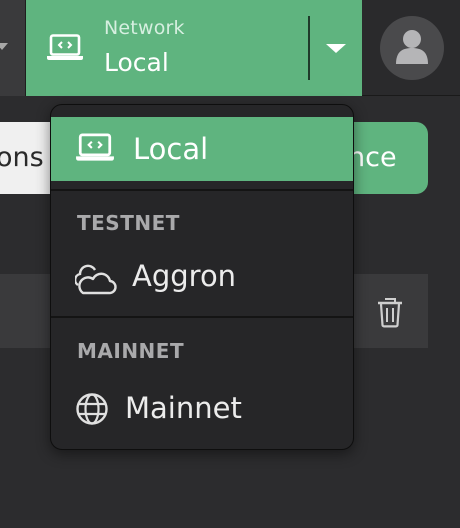  I want to click on avatar, so click(412, 48).